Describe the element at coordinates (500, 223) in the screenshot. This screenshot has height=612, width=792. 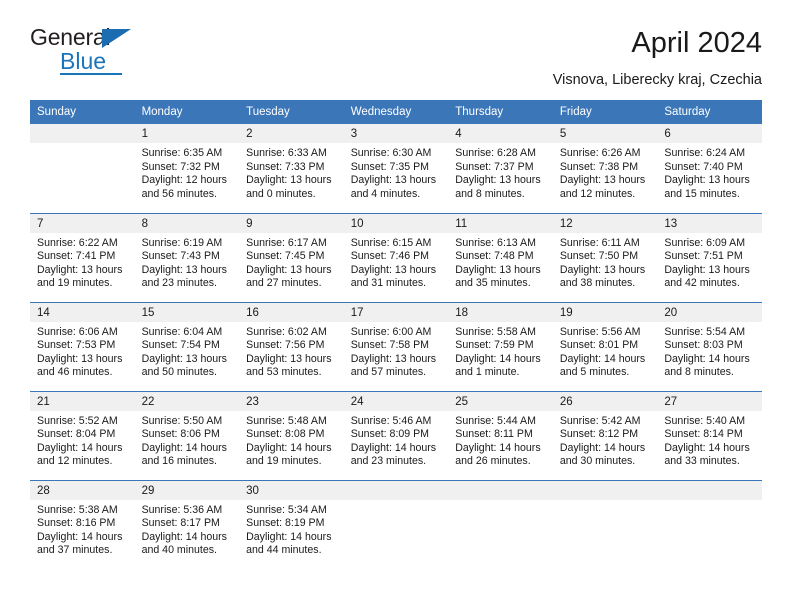
I see `day-number: 11` at that location.